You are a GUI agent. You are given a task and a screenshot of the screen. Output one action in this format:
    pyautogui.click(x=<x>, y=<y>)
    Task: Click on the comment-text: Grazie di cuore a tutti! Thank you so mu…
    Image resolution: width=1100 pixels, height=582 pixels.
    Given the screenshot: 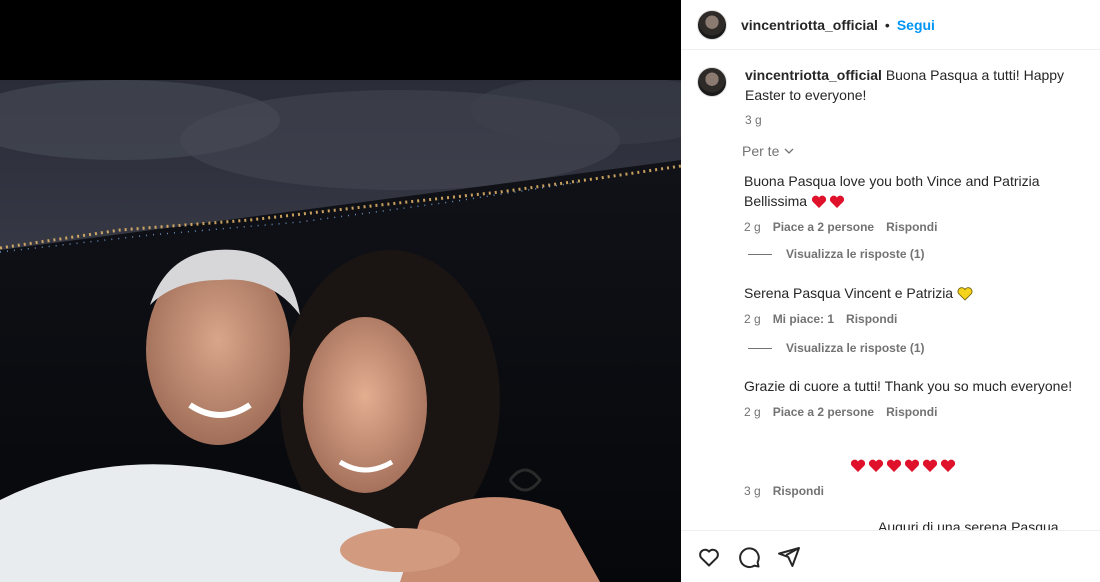 What is the action you would take?
    pyautogui.click(x=908, y=386)
    